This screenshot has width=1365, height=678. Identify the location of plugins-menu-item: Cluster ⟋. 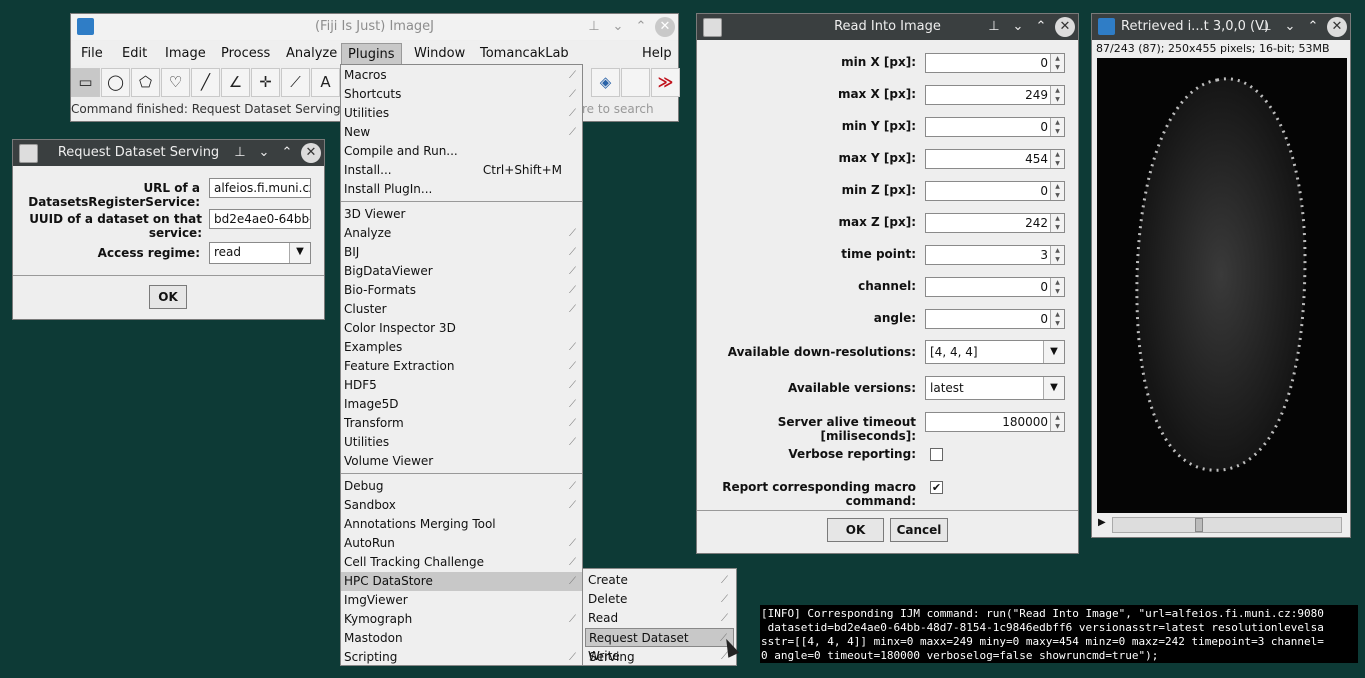
(461, 309).